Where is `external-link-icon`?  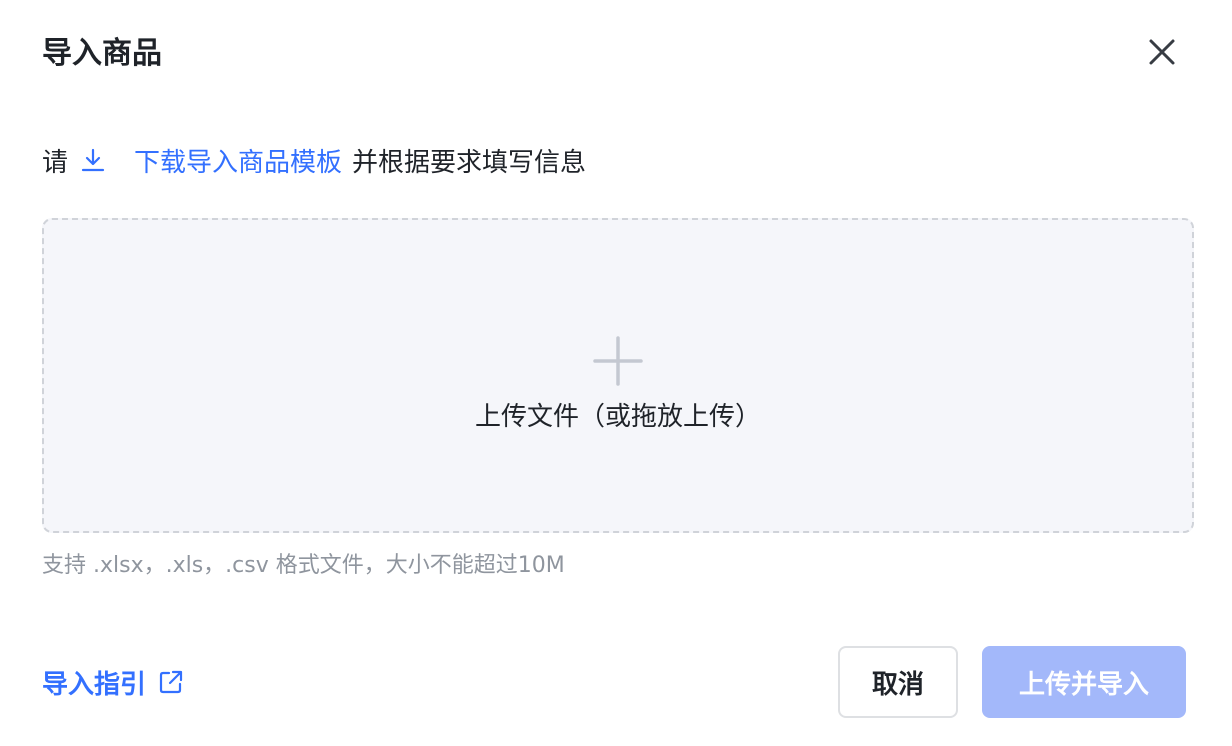 external-link-icon is located at coordinates (171, 682).